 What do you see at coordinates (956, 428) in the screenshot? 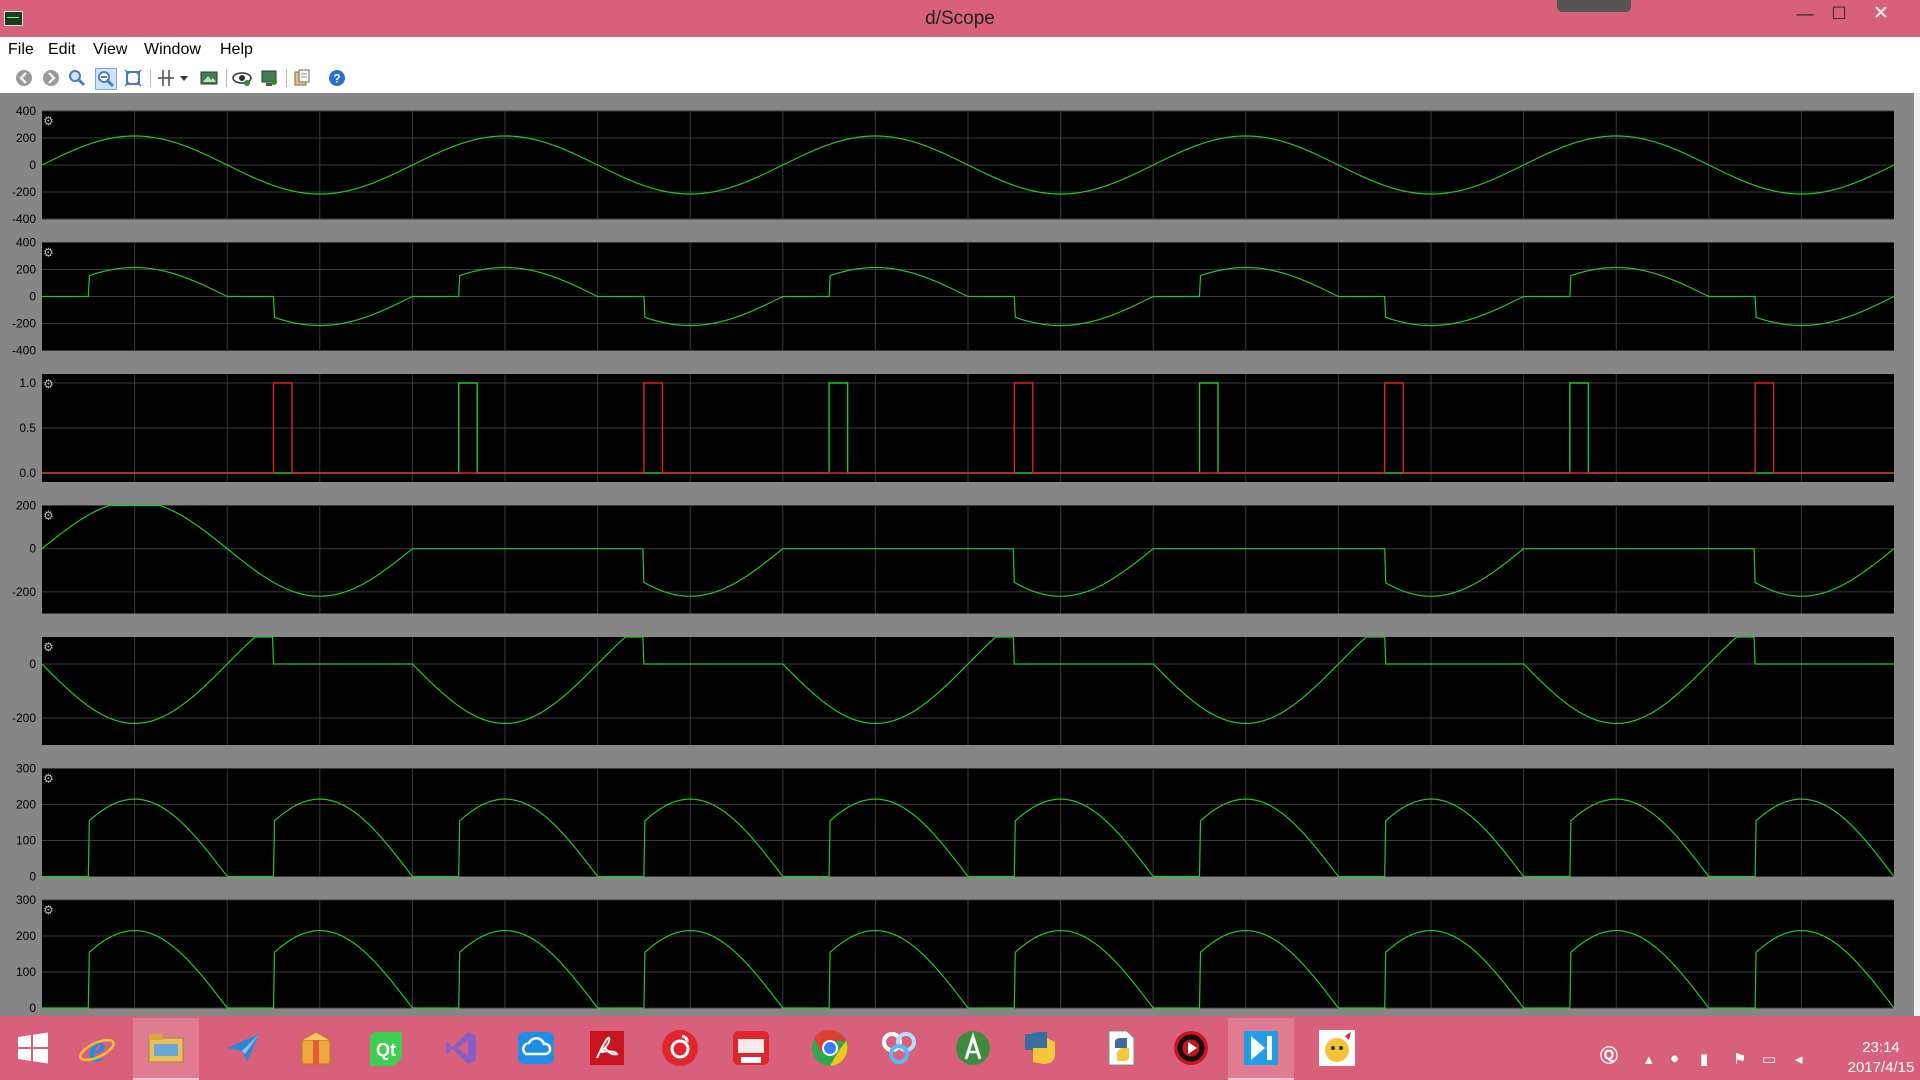
I see `scope-panel: 1.0 0.5 0.0 ⚙` at bounding box center [956, 428].